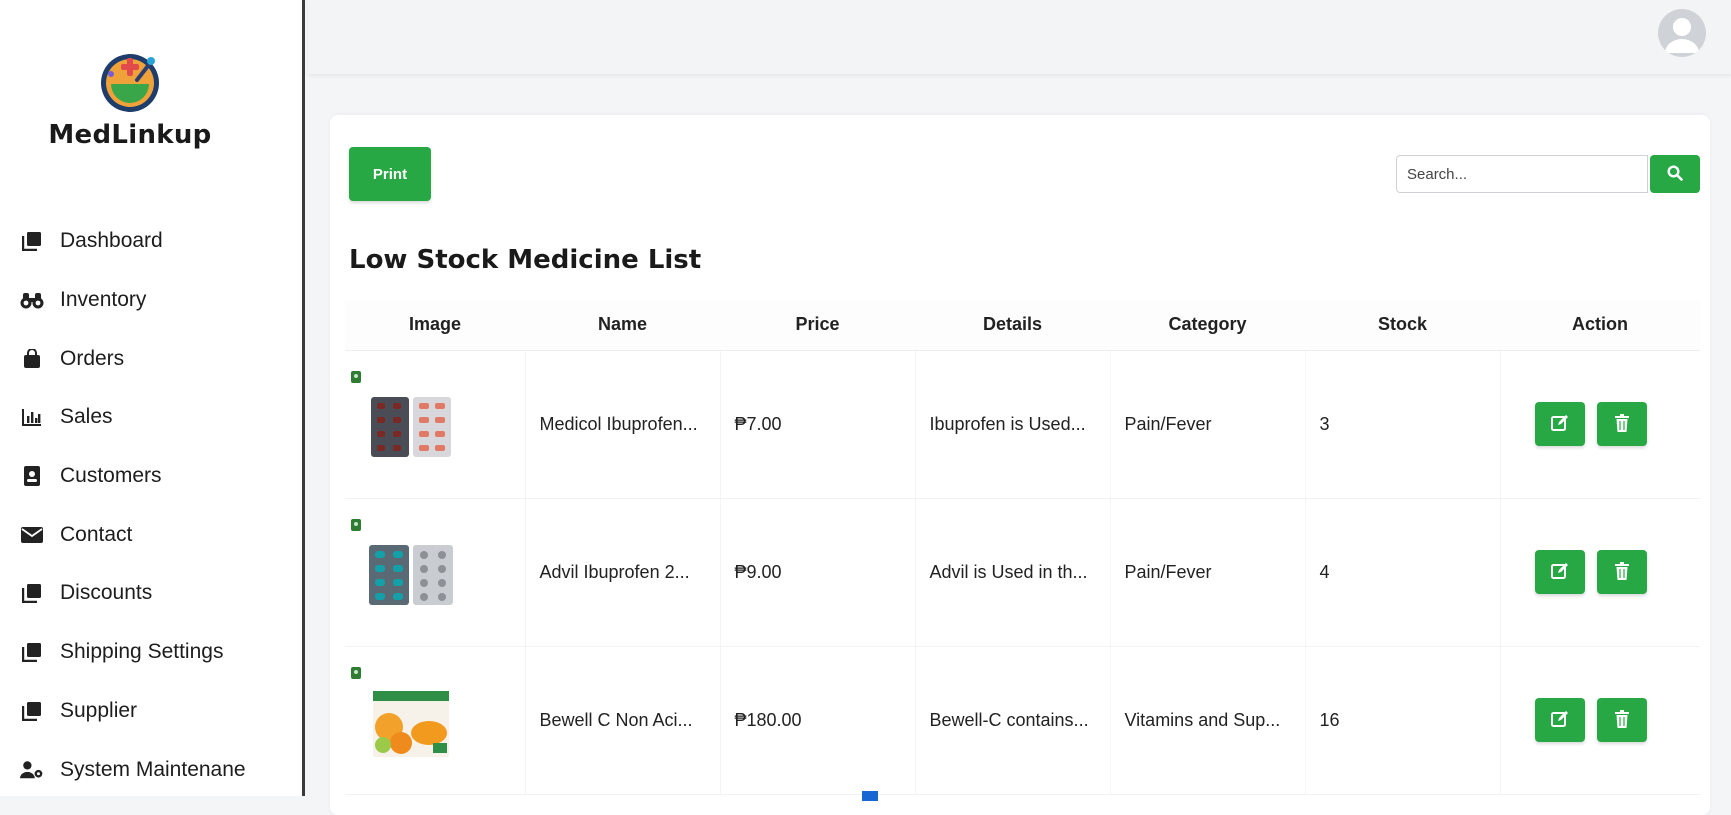  I want to click on sidebar-item-label: Discounts, so click(106, 593).